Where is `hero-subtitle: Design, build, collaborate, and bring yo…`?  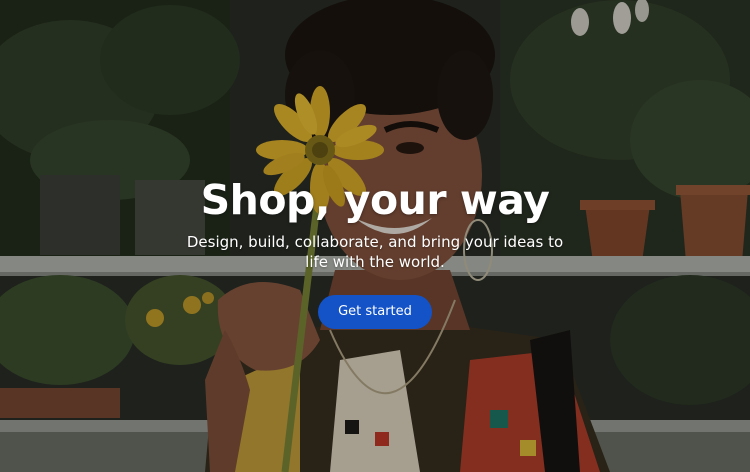
hero-subtitle: Design, build, collaborate, and bring yo… is located at coordinates (375, 252).